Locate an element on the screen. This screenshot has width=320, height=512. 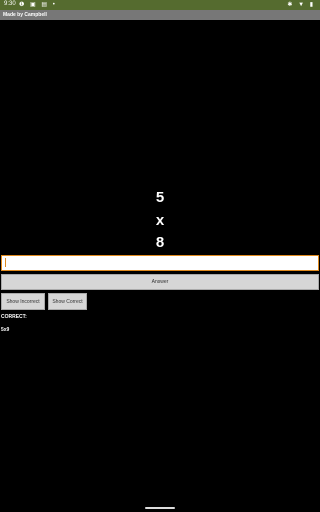
system-icons: ✱ ▼ ▮ is located at coordinates (301, 5).